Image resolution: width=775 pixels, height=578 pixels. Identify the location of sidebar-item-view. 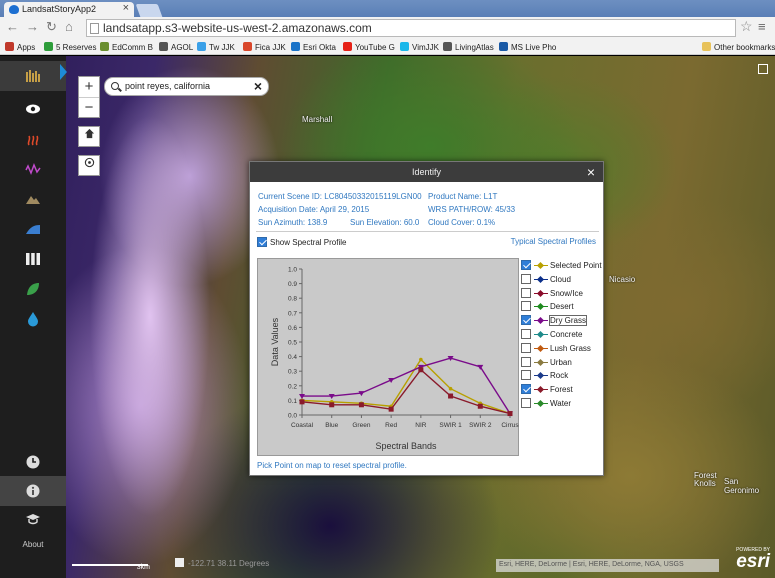
(33, 109).